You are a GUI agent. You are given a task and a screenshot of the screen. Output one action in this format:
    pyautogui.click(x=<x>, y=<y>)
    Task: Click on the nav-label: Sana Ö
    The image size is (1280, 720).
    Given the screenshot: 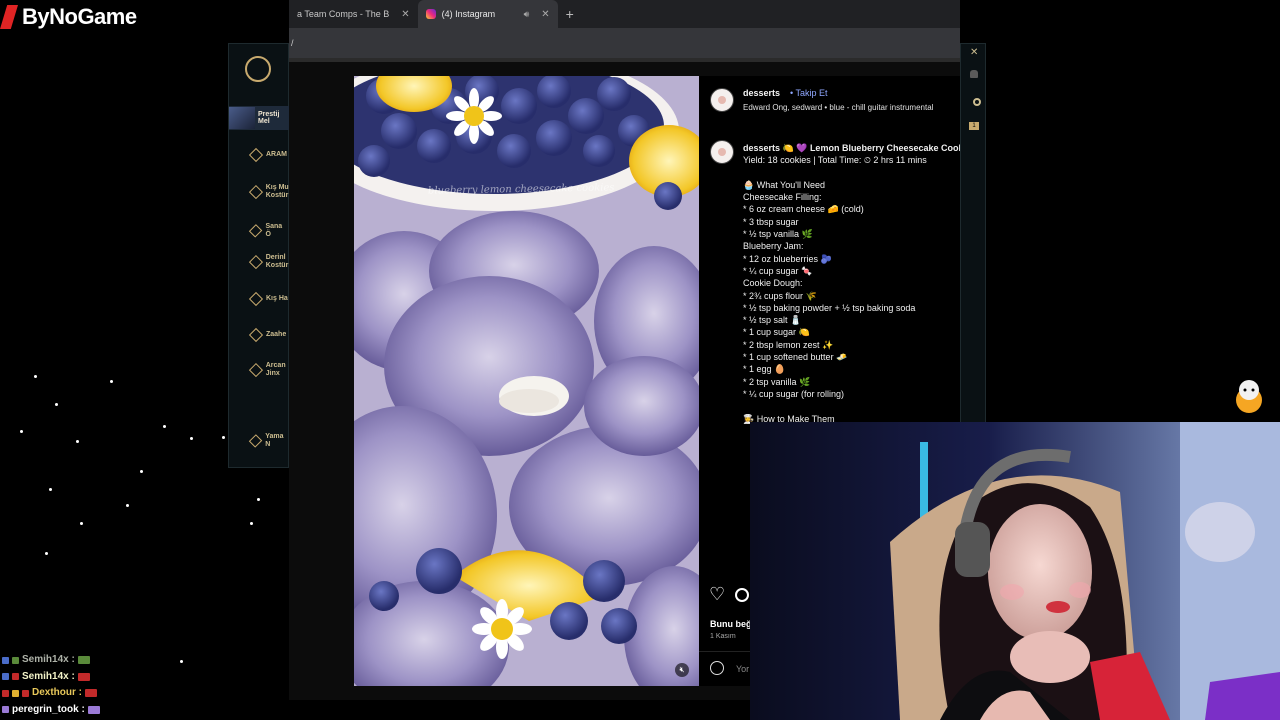 What is the action you would take?
    pyautogui.click(x=274, y=230)
    